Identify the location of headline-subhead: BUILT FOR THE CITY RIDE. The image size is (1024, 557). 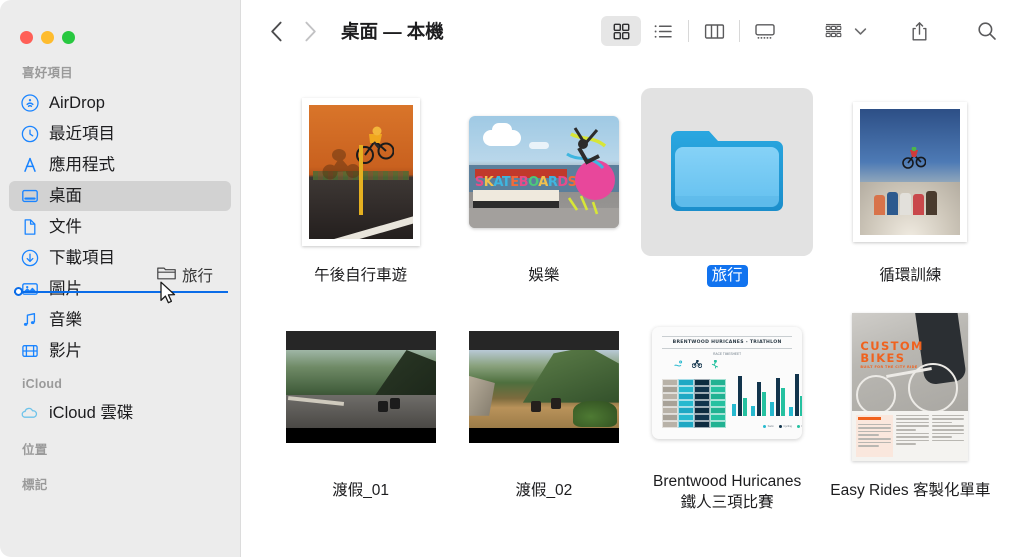
(889, 367).